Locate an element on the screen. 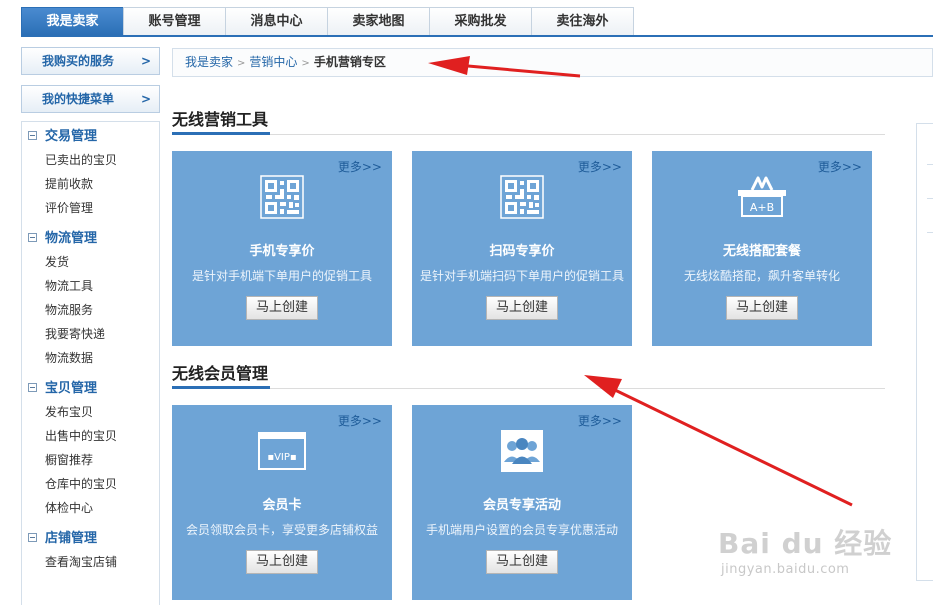 The image size is (933, 605). top-nav: 我是卖家 账号管理 消息中心 卖家地图 采购批发 卖往海外 is located at coordinates (477, 22).